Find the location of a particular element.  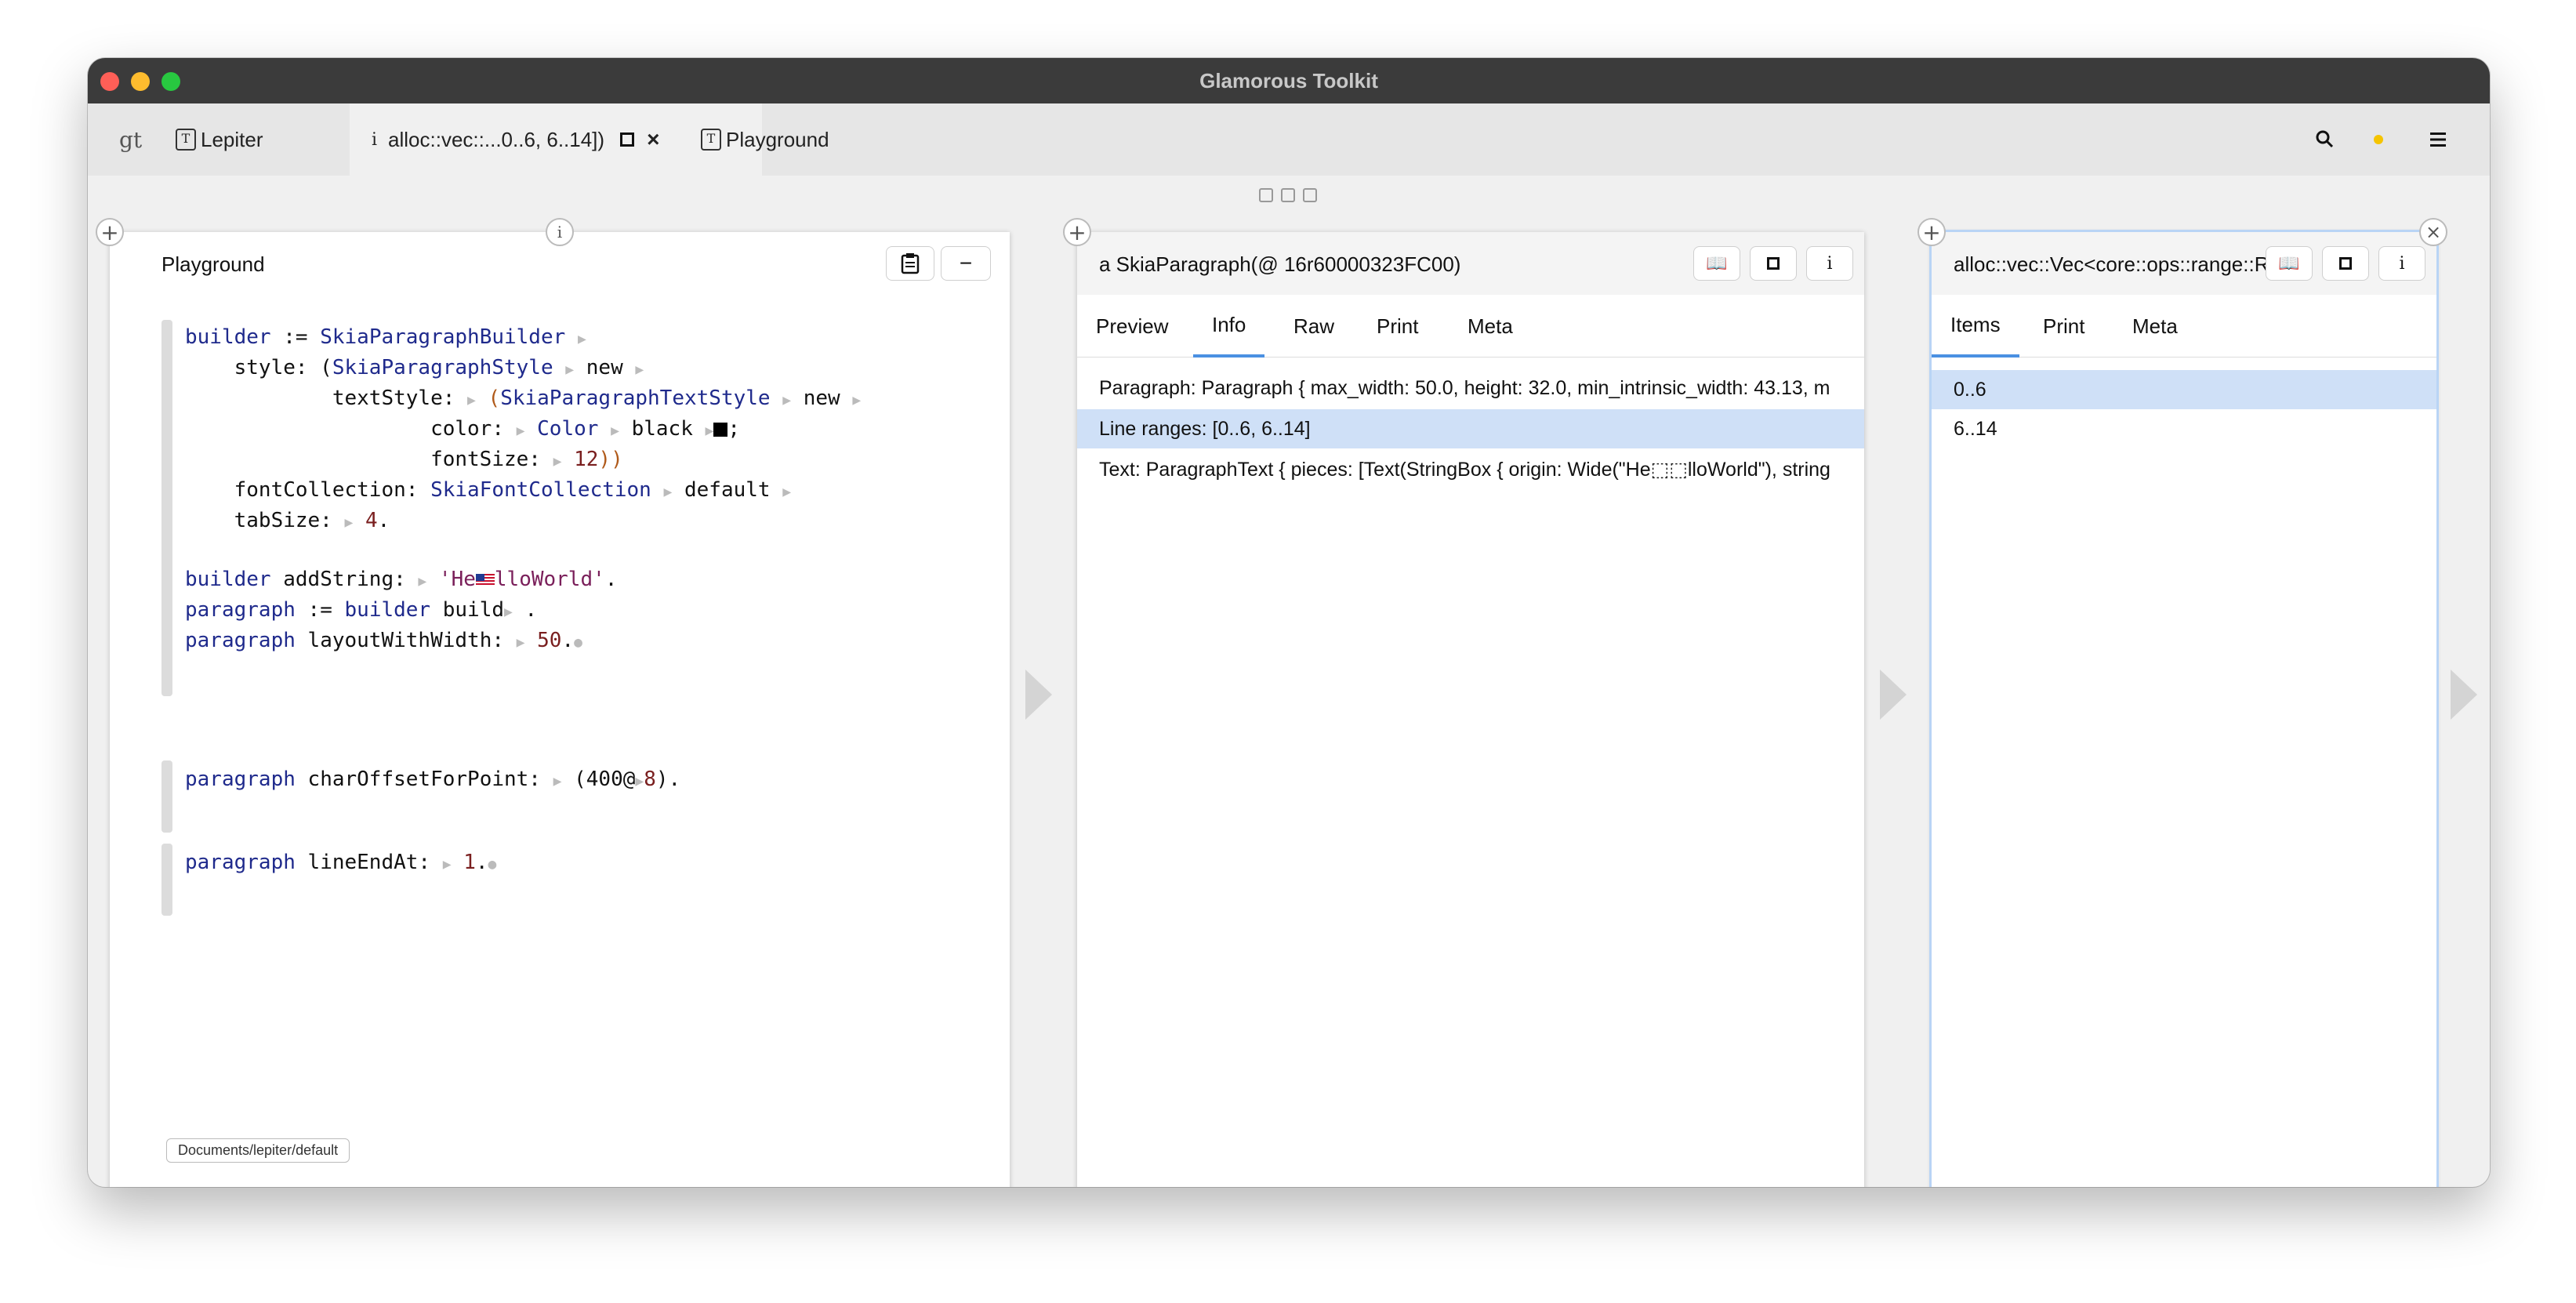

list-item: 6..14 is located at coordinates (2184, 428).